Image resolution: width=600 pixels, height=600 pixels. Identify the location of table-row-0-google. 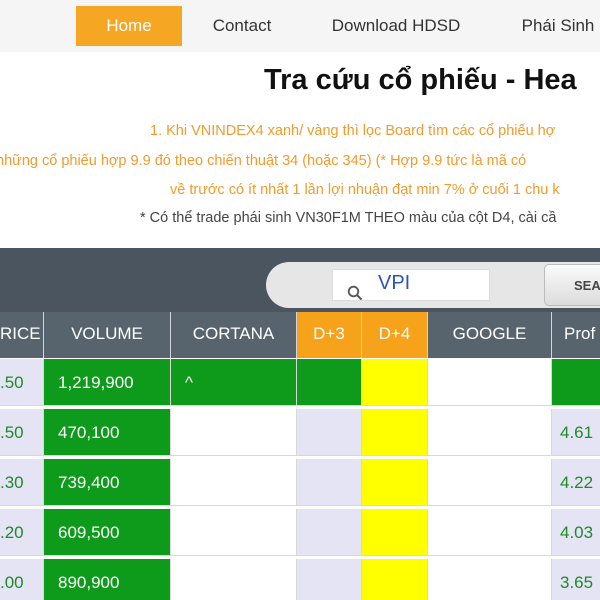
(490, 382).